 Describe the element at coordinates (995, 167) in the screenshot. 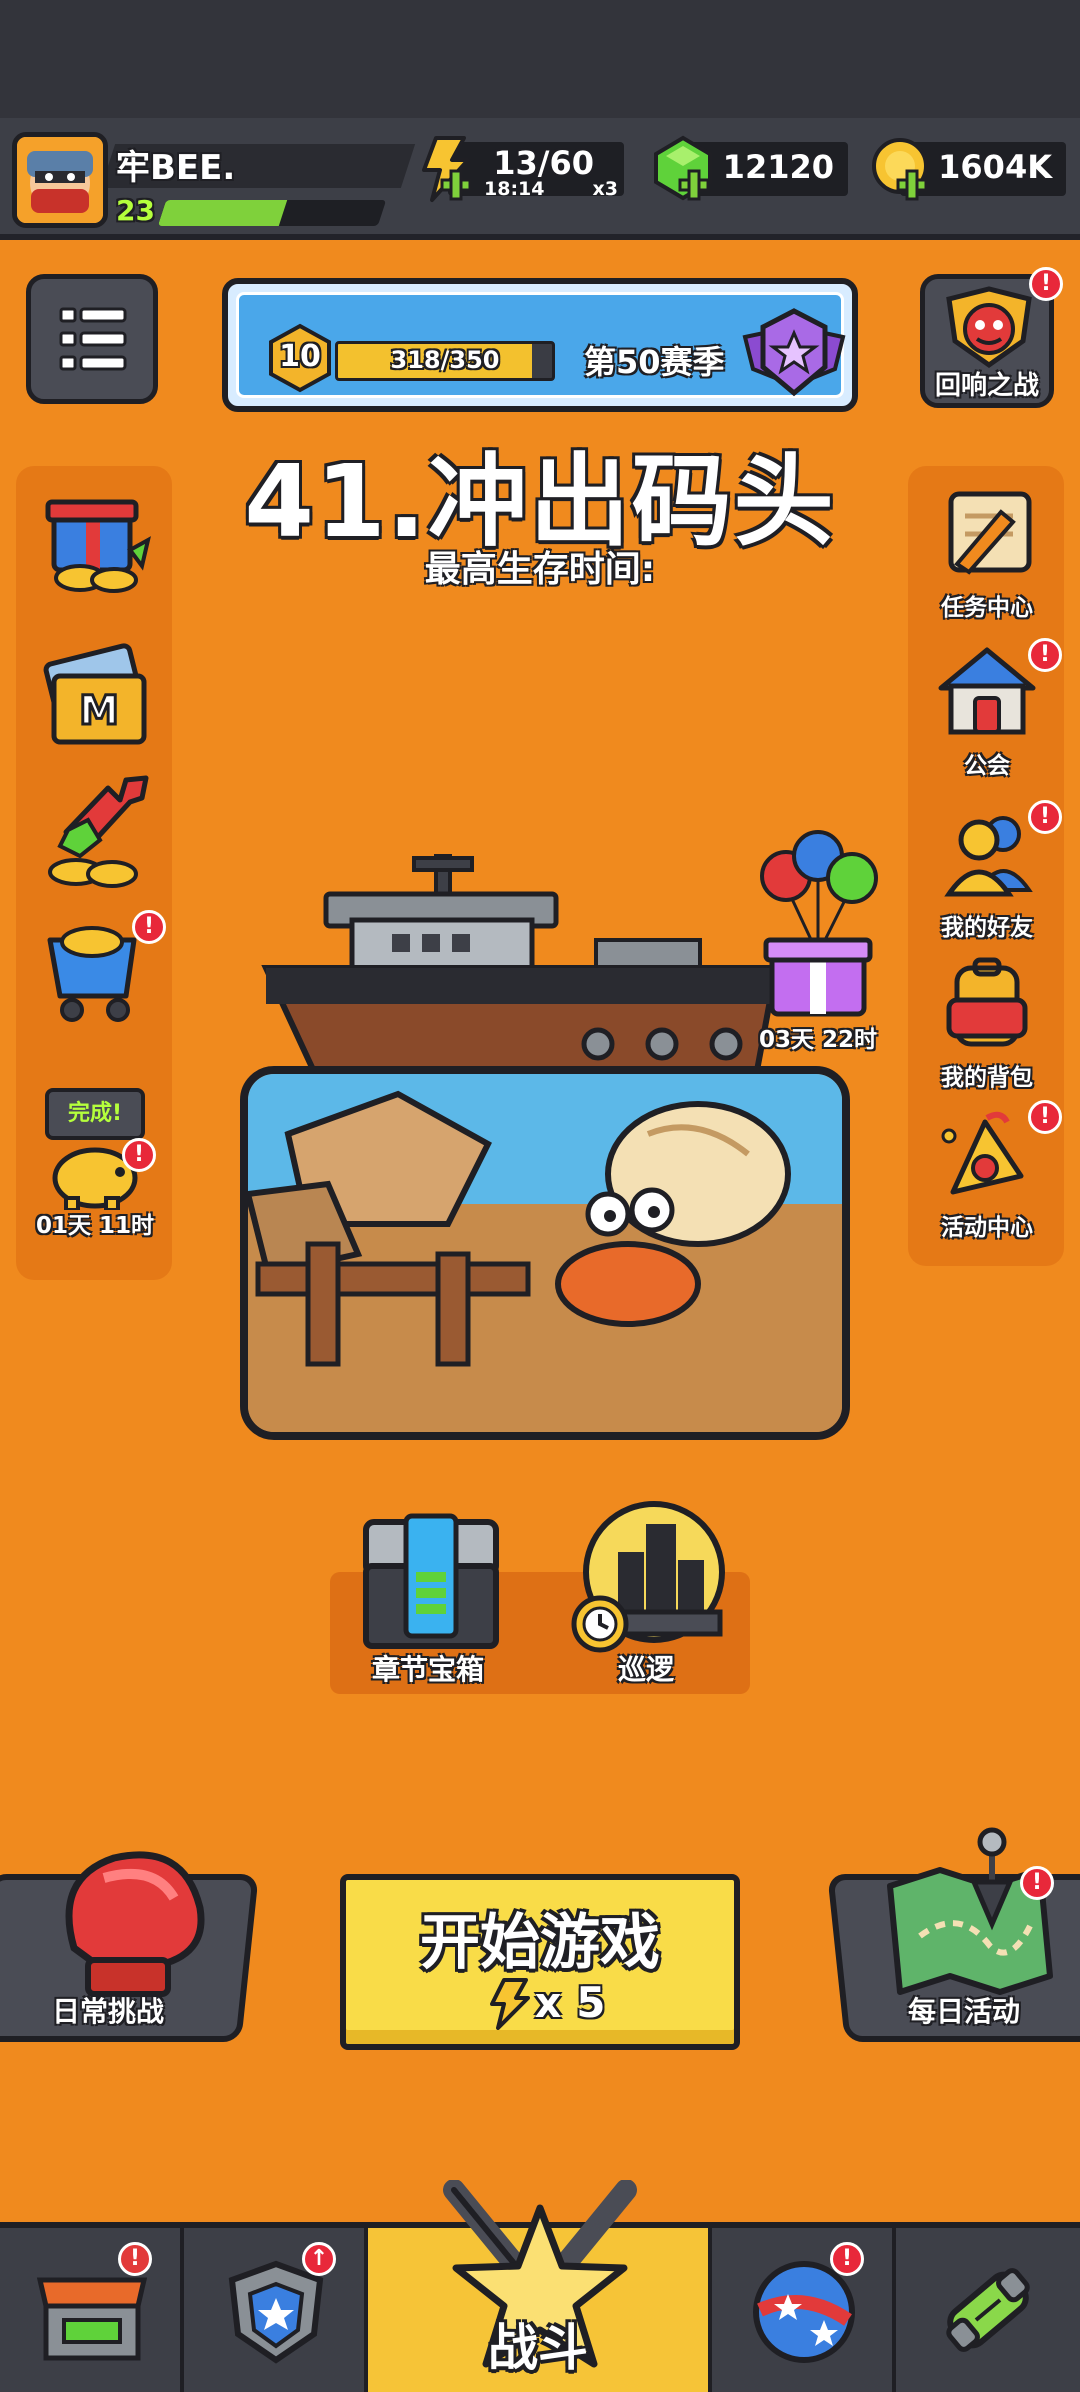

I see `gold-value: 1604K` at that location.